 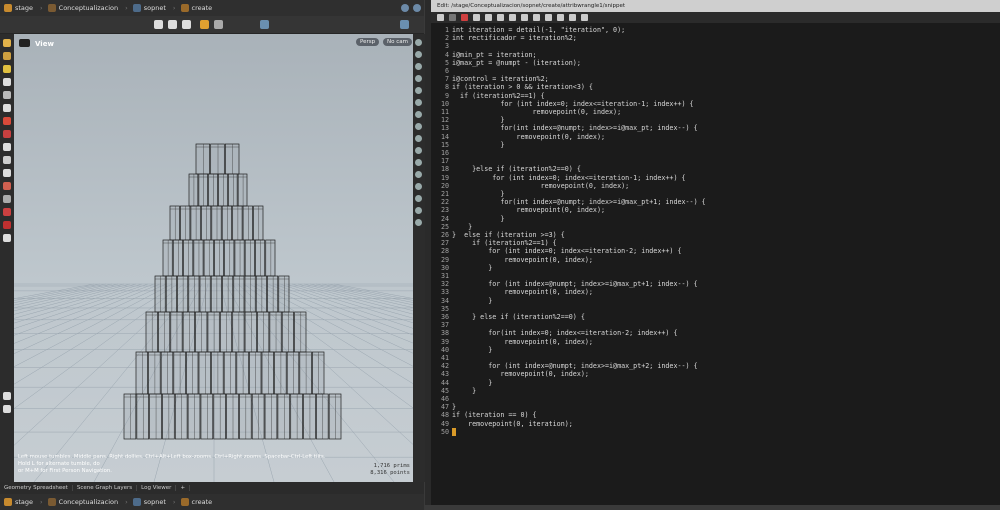 What do you see at coordinates (7, 212) in the screenshot?
I see `bone-icon` at bounding box center [7, 212].